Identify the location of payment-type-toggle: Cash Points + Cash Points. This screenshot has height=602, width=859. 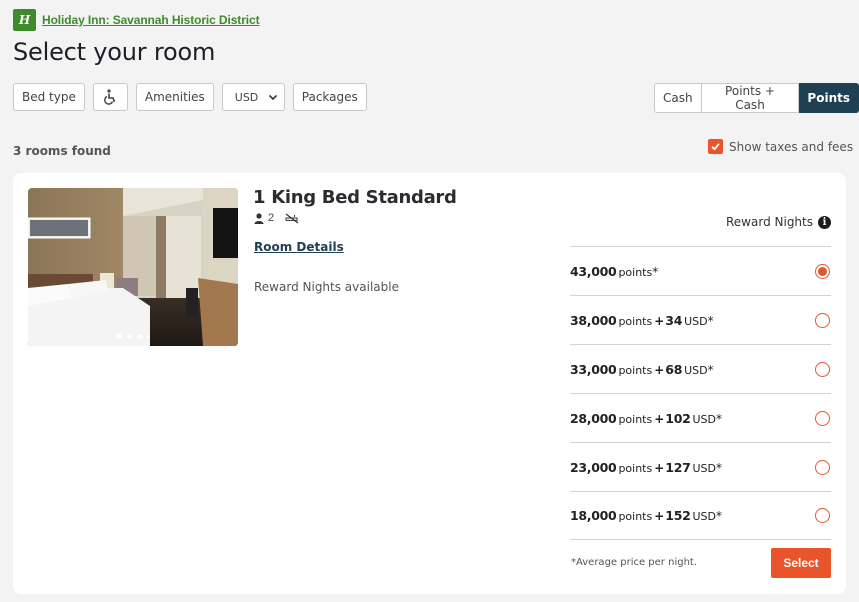
(756, 98).